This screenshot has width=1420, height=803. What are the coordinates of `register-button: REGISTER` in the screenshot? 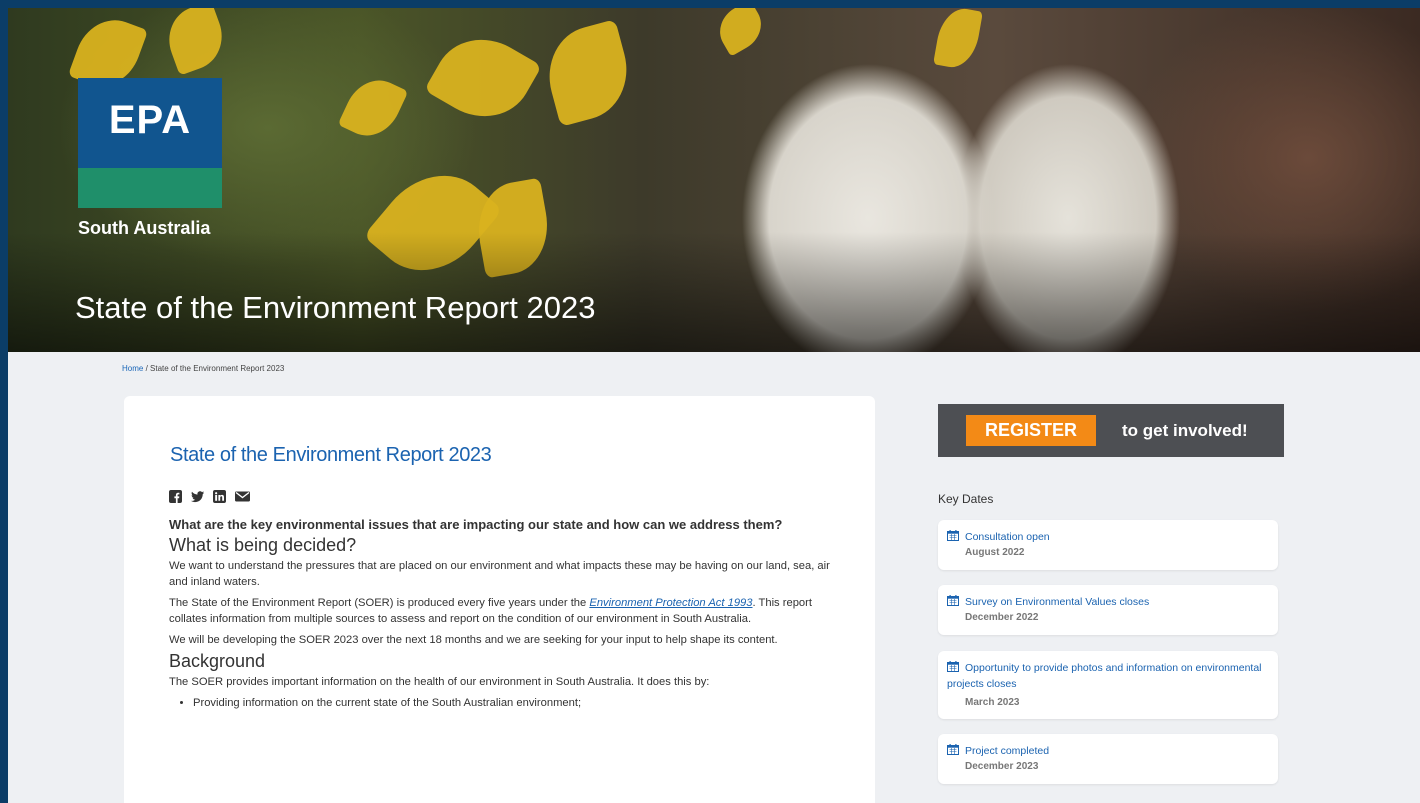 It's located at (1031, 430).